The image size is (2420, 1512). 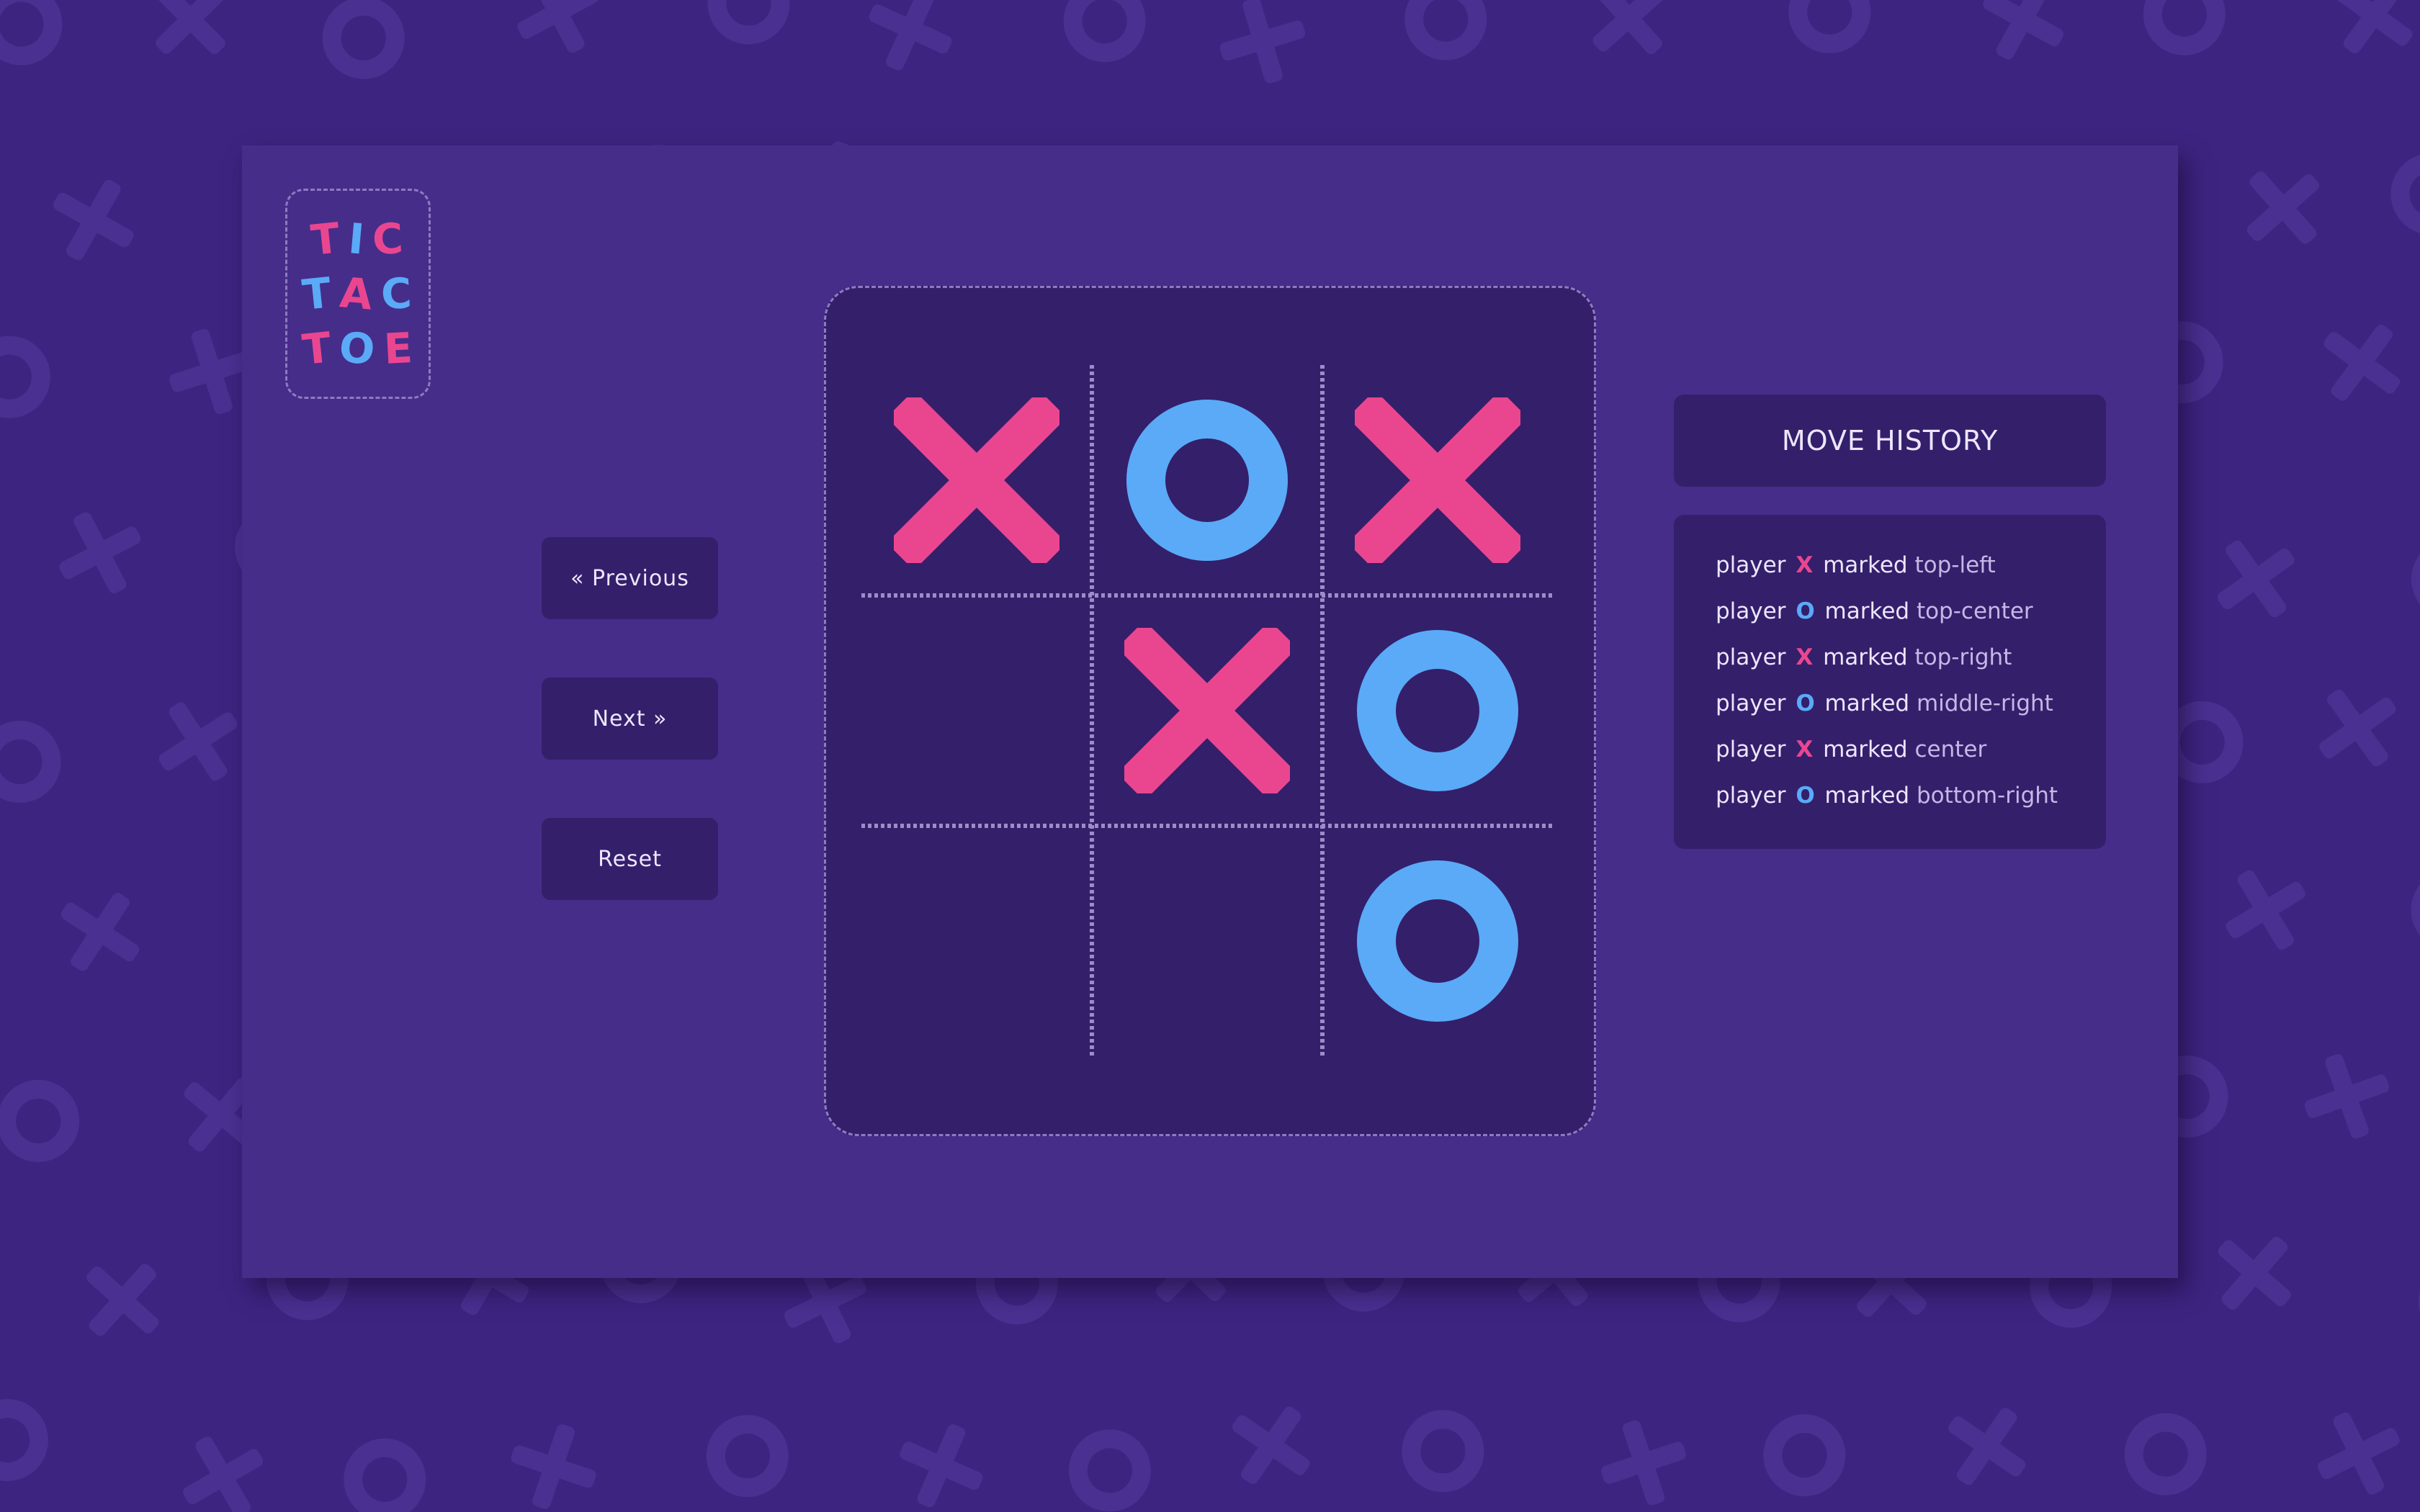 What do you see at coordinates (1911, 657) in the screenshot?
I see `history-item: player X marked top-right` at bounding box center [1911, 657].